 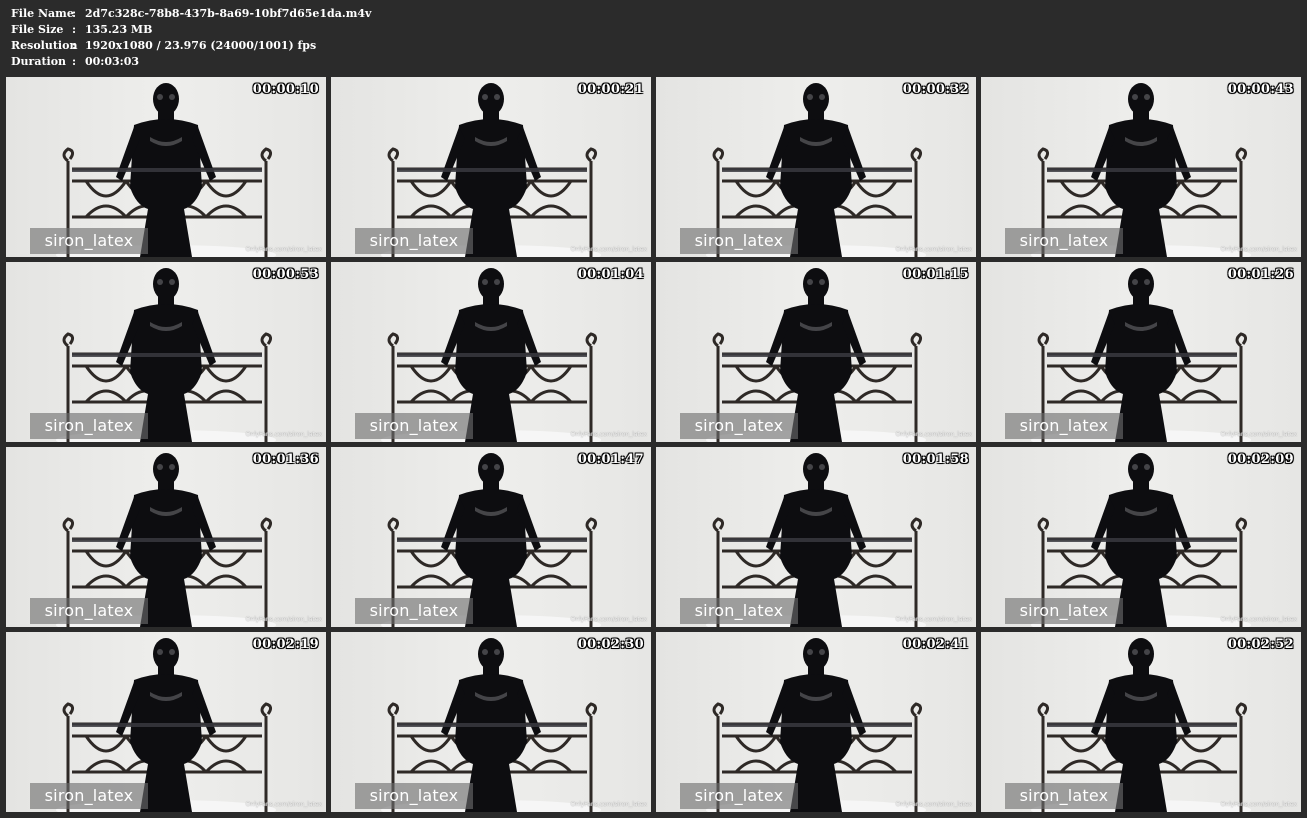 I want to click on thumbnail-timecode: 00:01:58, so click(x=935, y=459).